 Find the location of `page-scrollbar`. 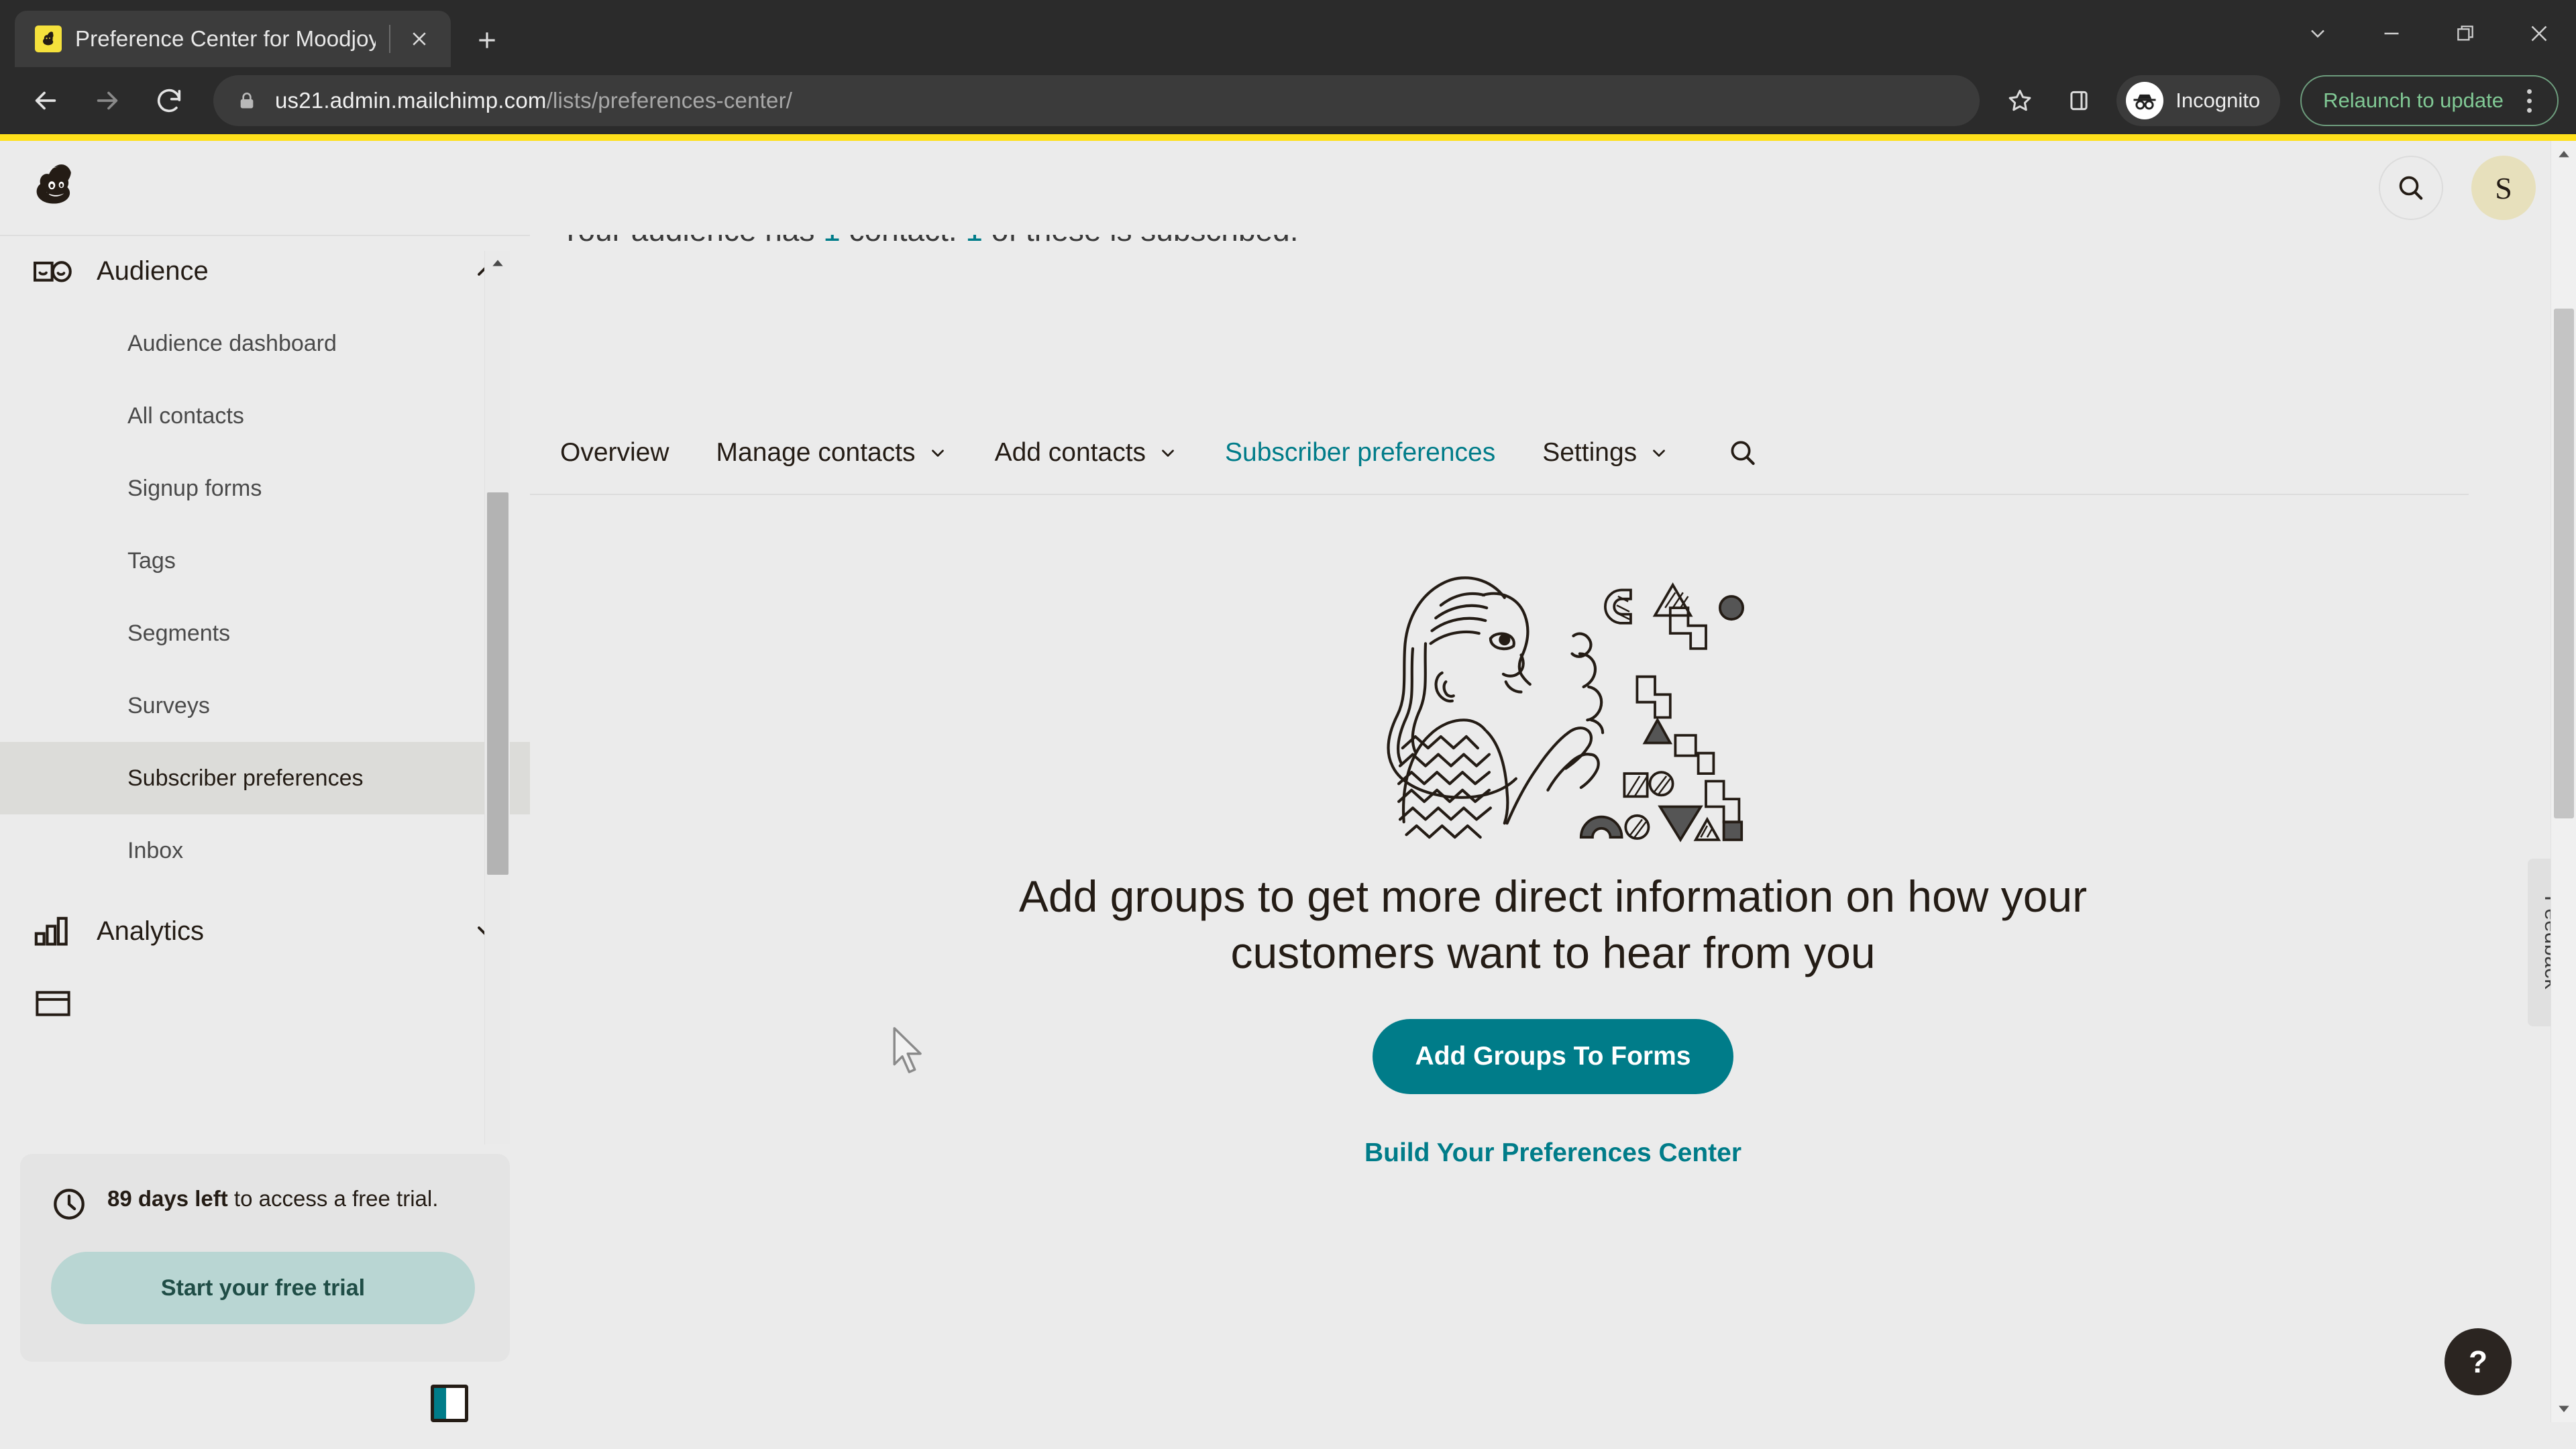

page-scrollbar is located at coordinates (2563, 781).